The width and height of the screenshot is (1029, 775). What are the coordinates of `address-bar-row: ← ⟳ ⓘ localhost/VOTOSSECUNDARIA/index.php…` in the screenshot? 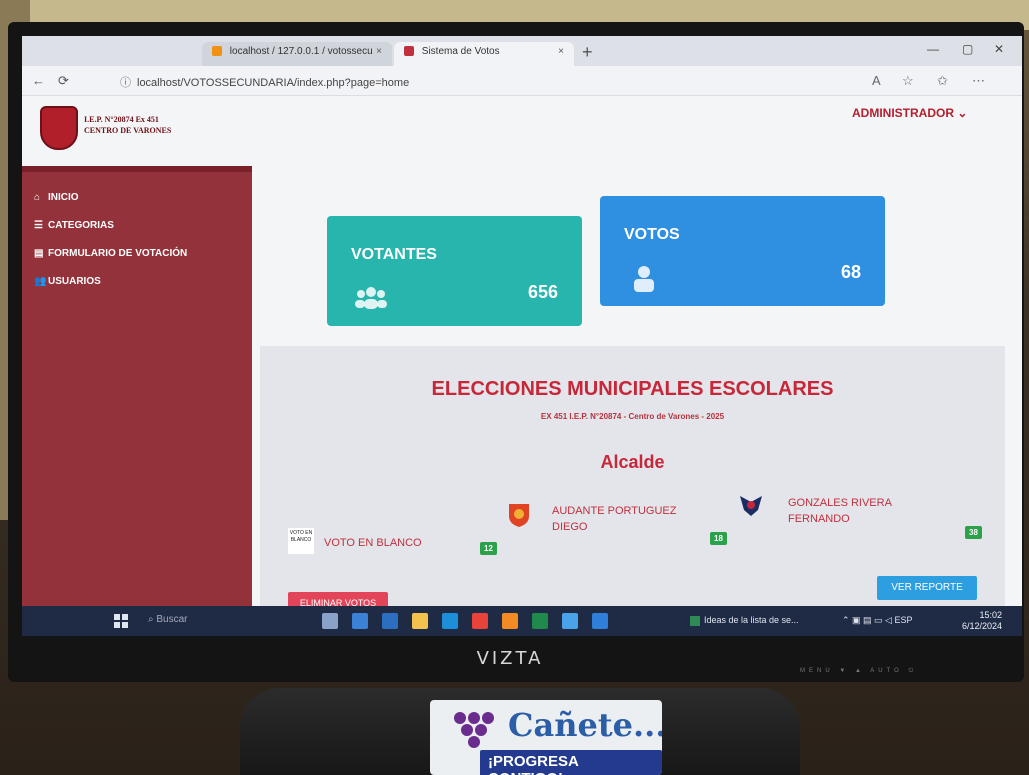 It's located at (522, 81).